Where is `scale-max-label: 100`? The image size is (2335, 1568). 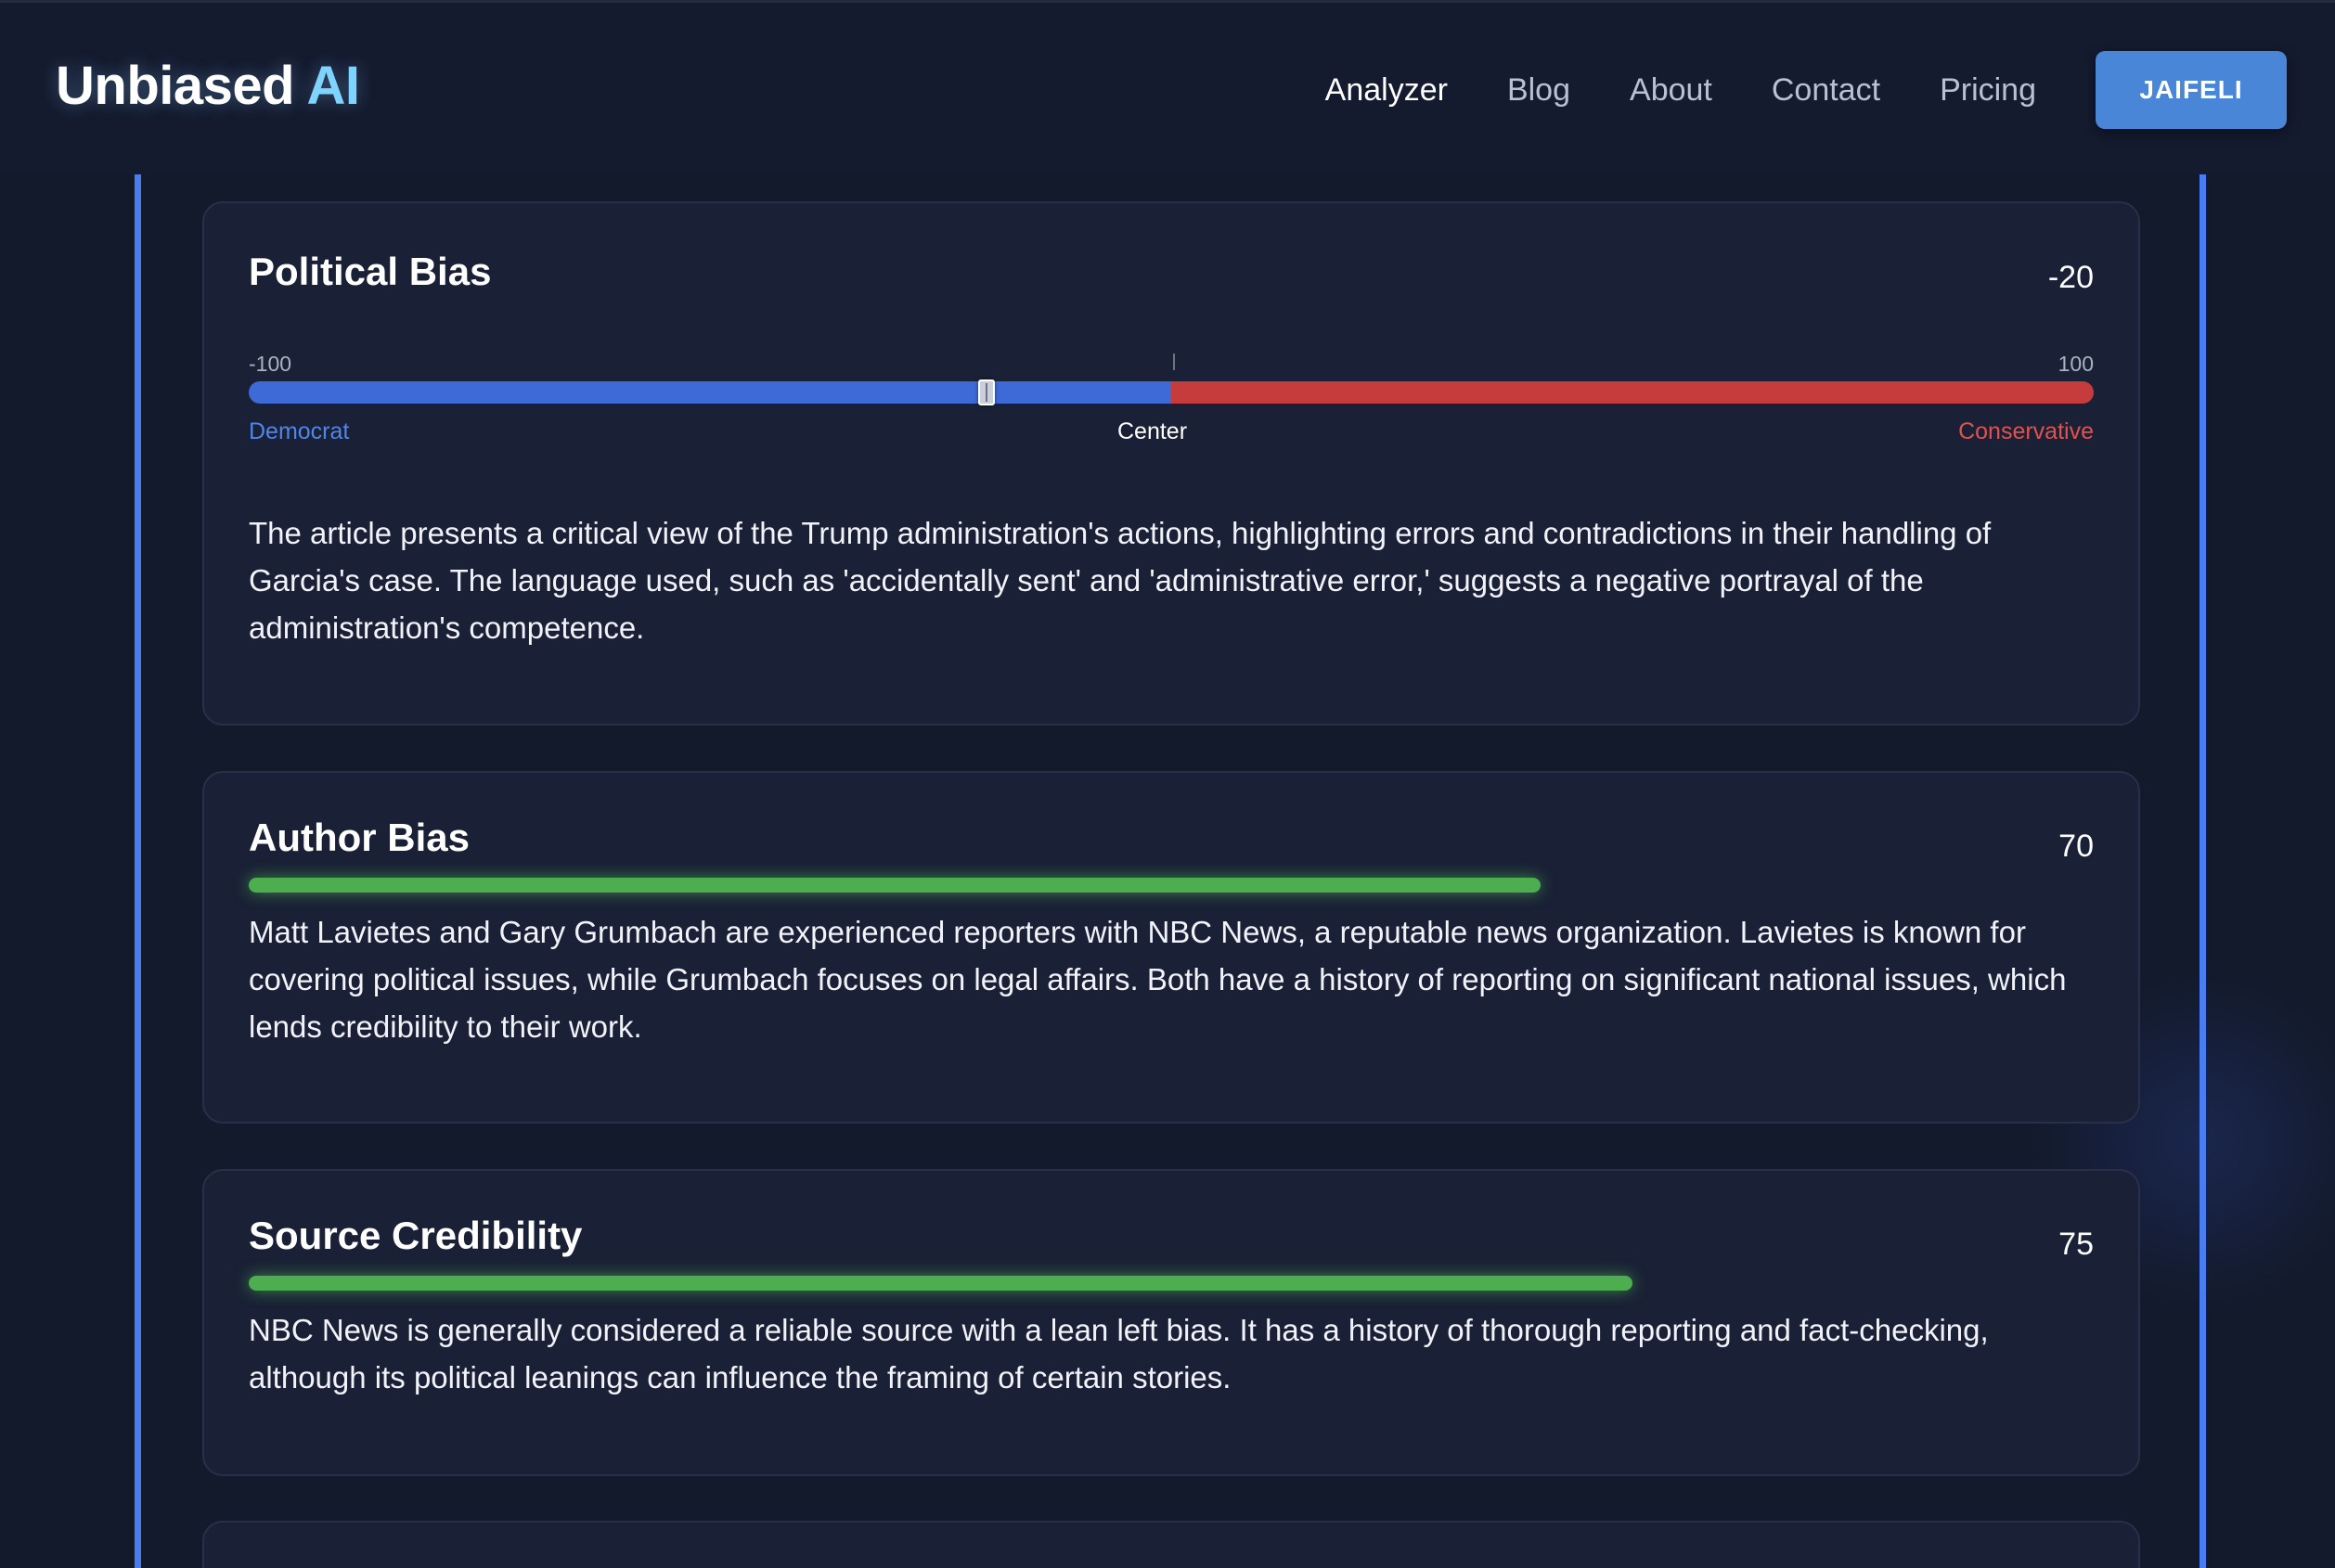
scale-max-label: 100 is located at coordinates (2076, 364).